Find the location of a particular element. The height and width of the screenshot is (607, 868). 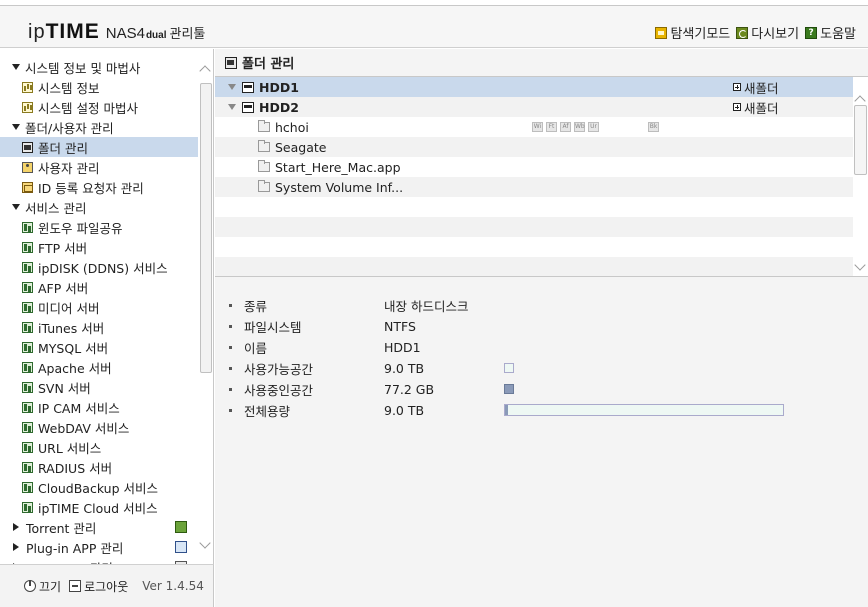

detail-label: 사용중인공간 is located at coordinates (279, 390).